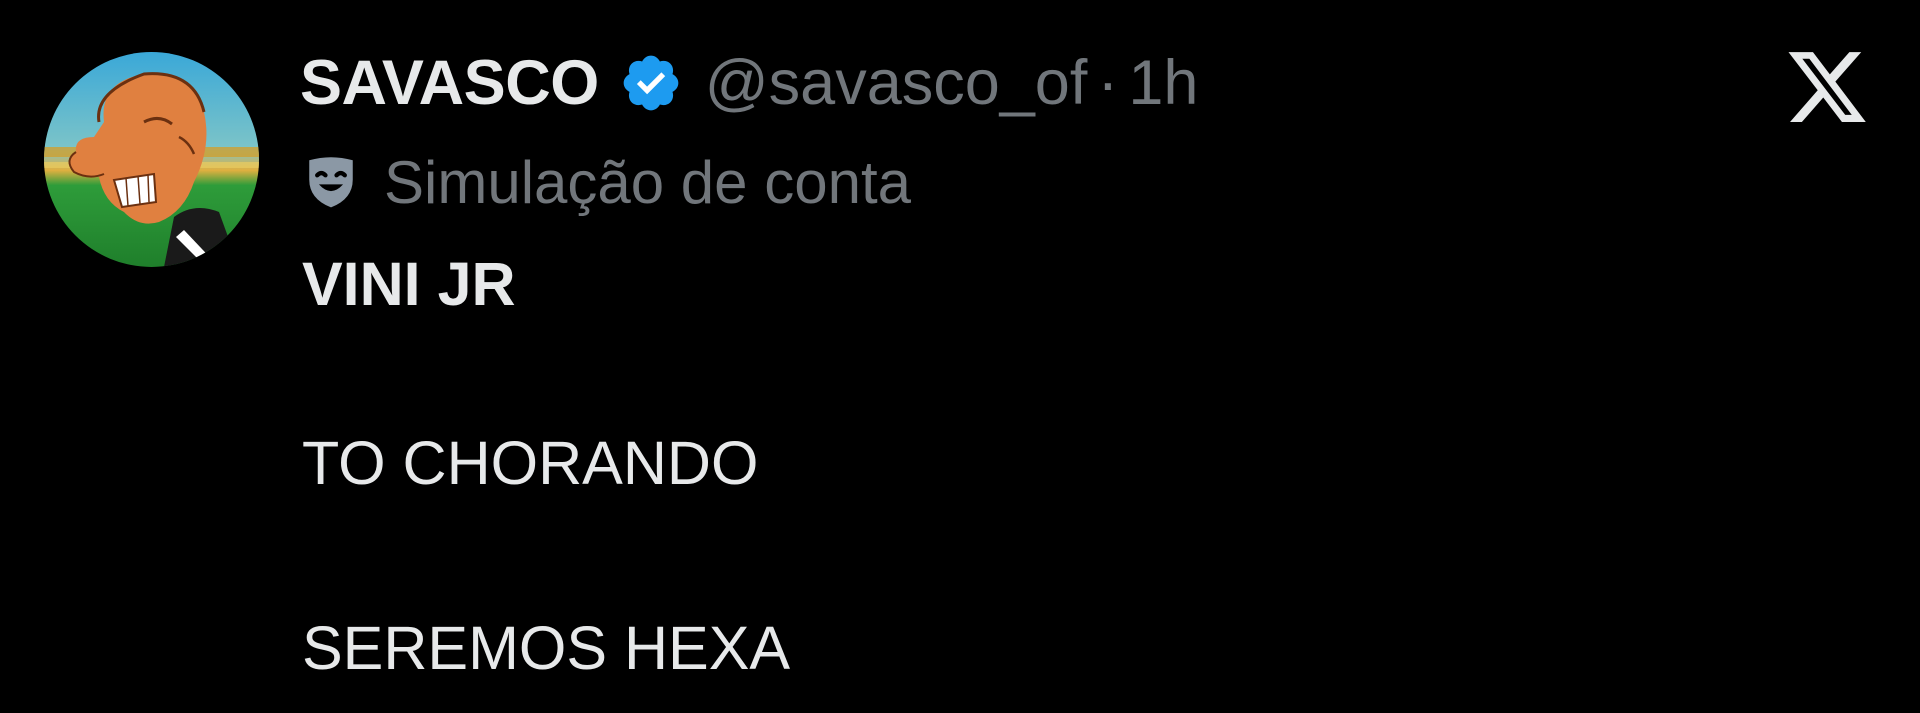 Image resolution: width=1920 pixels, height=713 pixels. I want to click on timestamp: 1h, so click(1163, 83).